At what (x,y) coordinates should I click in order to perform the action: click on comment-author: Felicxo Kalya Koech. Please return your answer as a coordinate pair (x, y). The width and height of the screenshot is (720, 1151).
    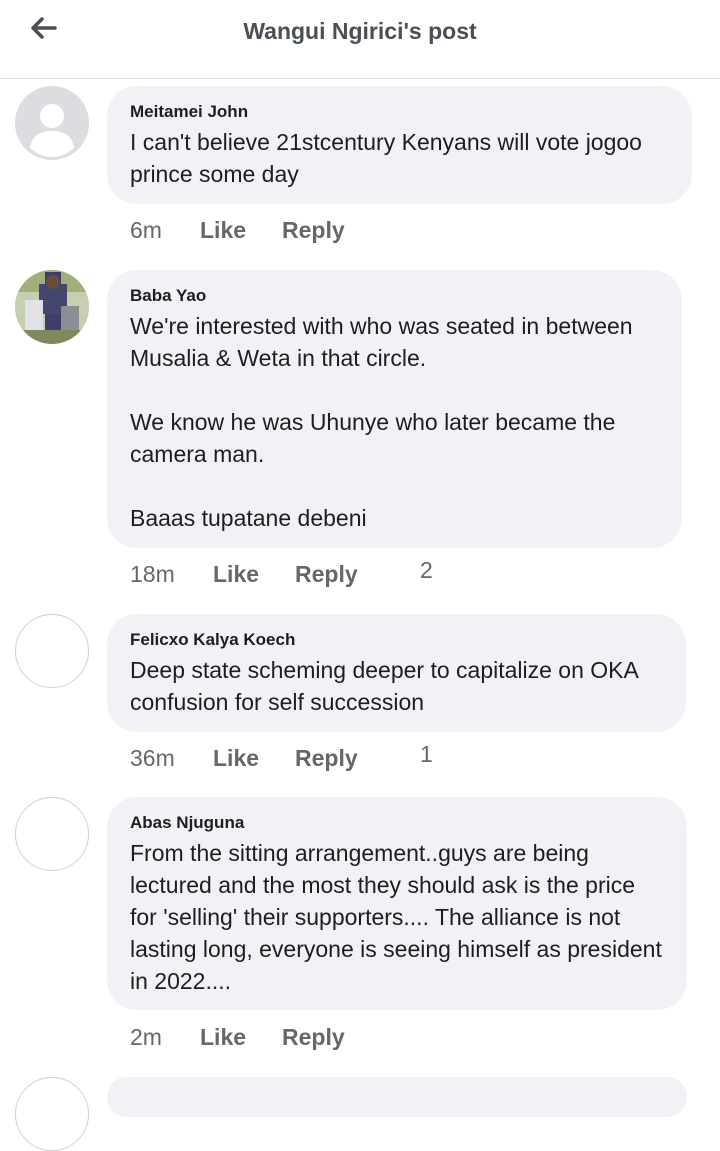
    Looking at the image, I should click on (396, 640).